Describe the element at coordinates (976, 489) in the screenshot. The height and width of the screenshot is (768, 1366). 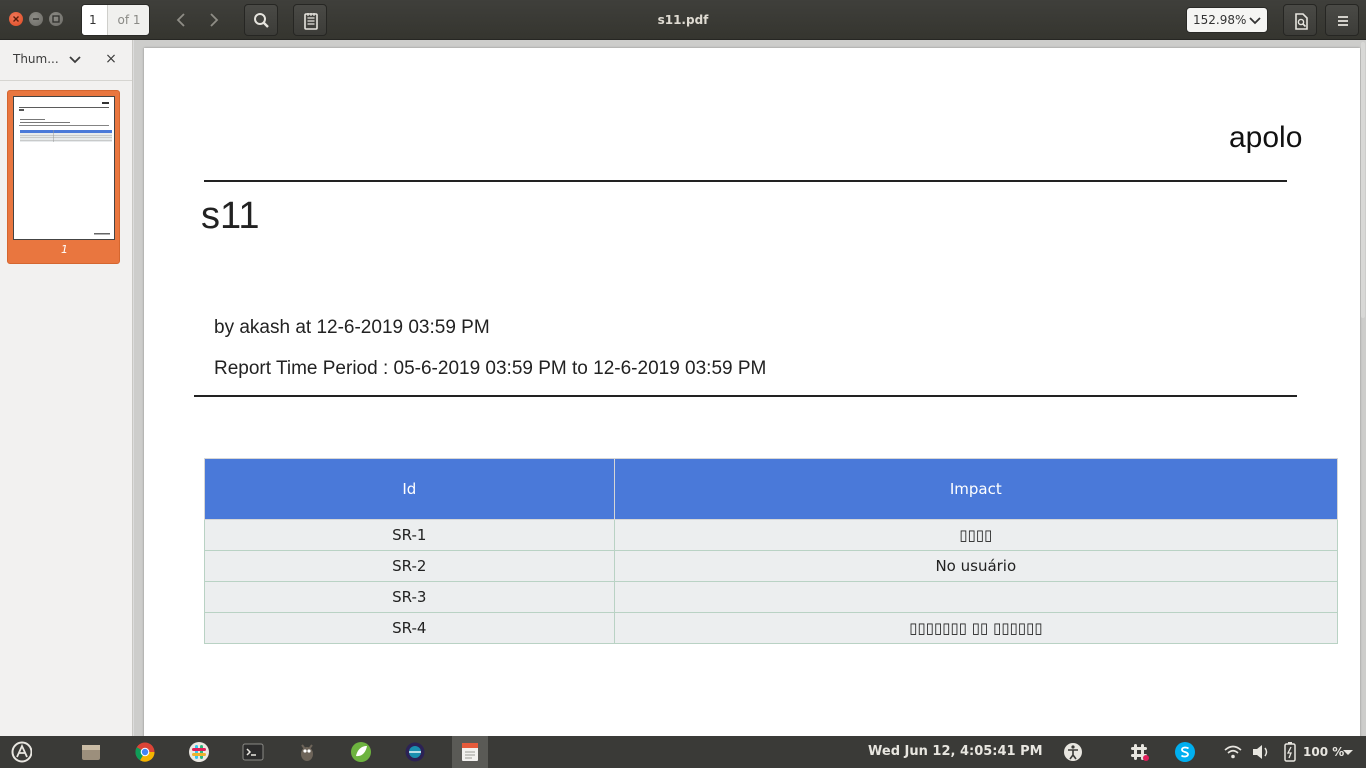
I see `column-header-impact: Impact` at that location.